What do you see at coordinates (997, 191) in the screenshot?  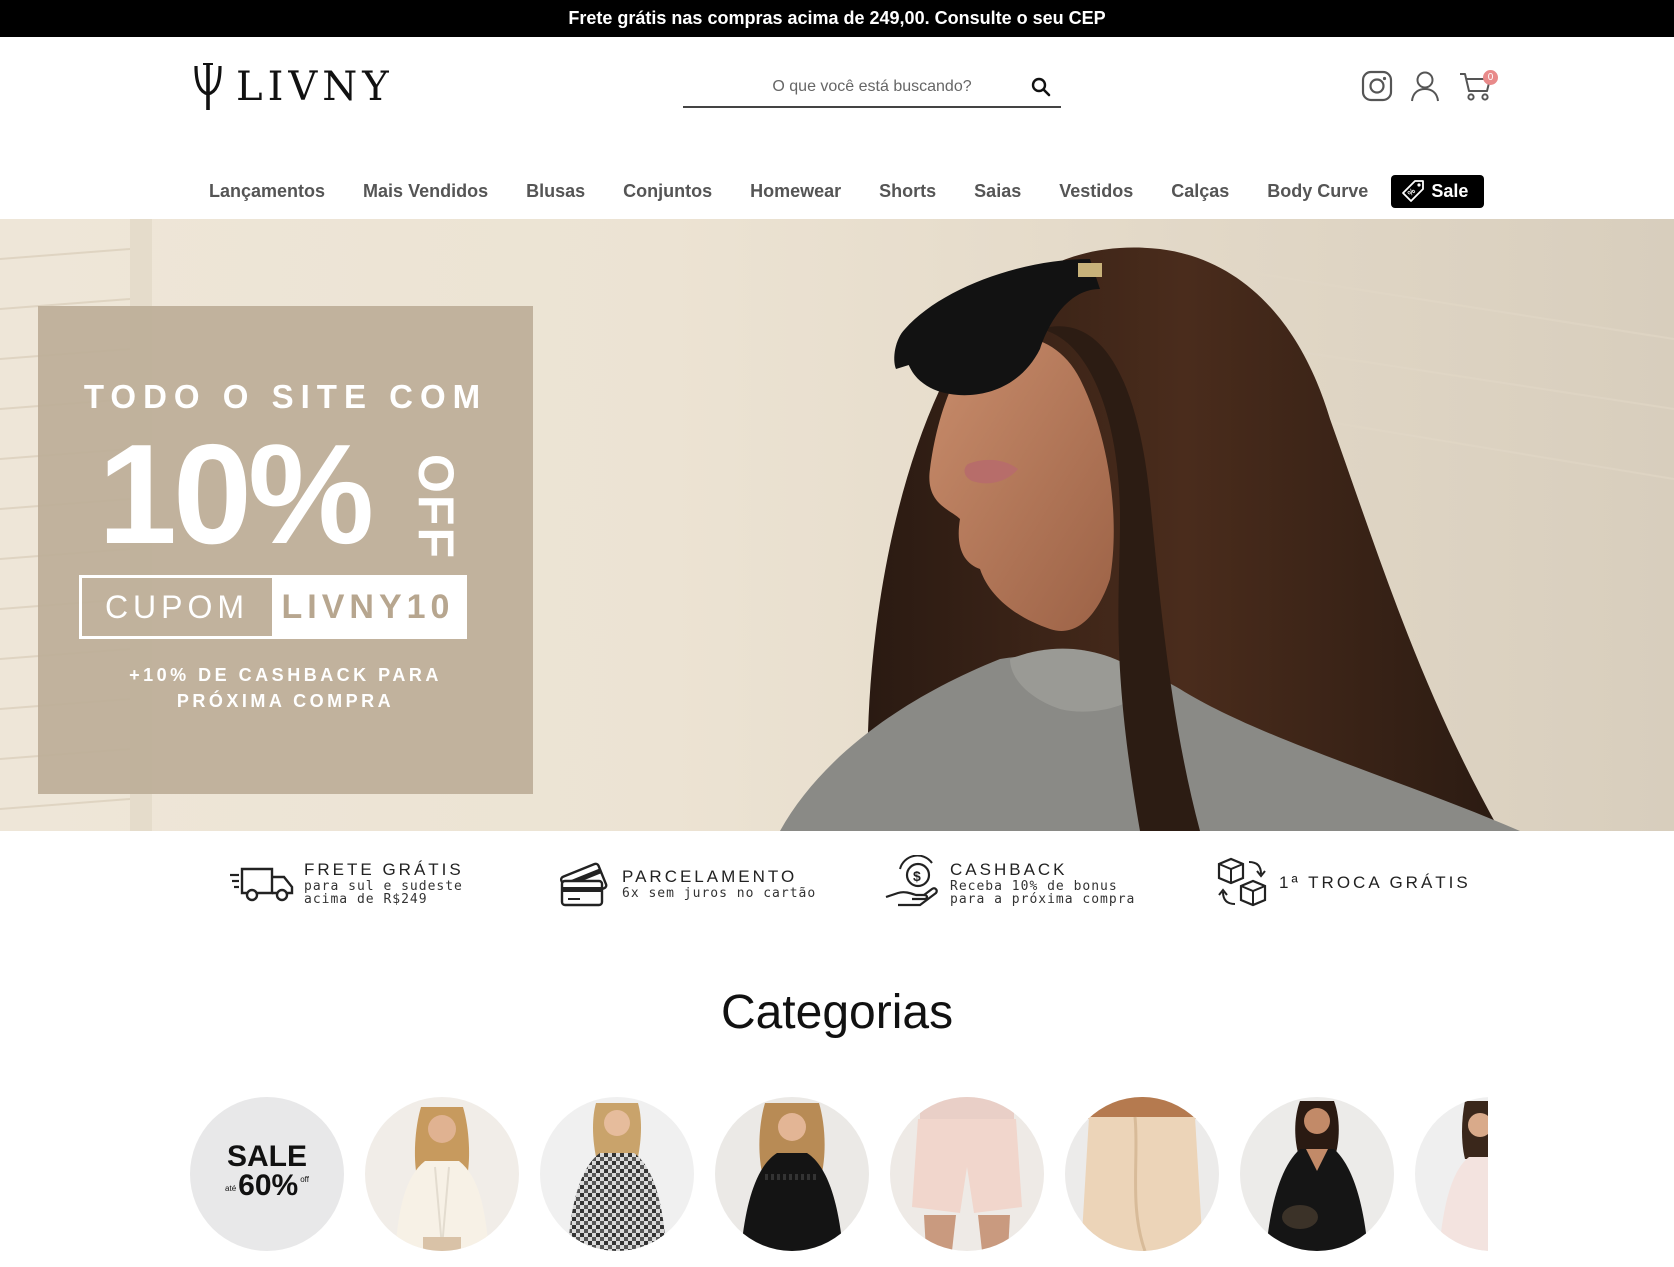 I see `nav-item-saias: Saias` at bounding box center [997, 191].